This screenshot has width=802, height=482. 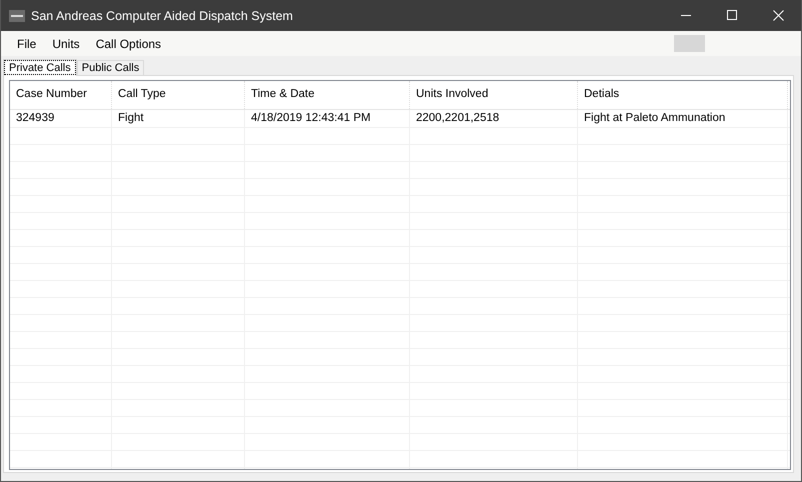 What do you see at coordinates (683, 118) in the screenshot?
I see `table-cell: Fight at Paleto Ammunation` at bounding box center [683, 118].